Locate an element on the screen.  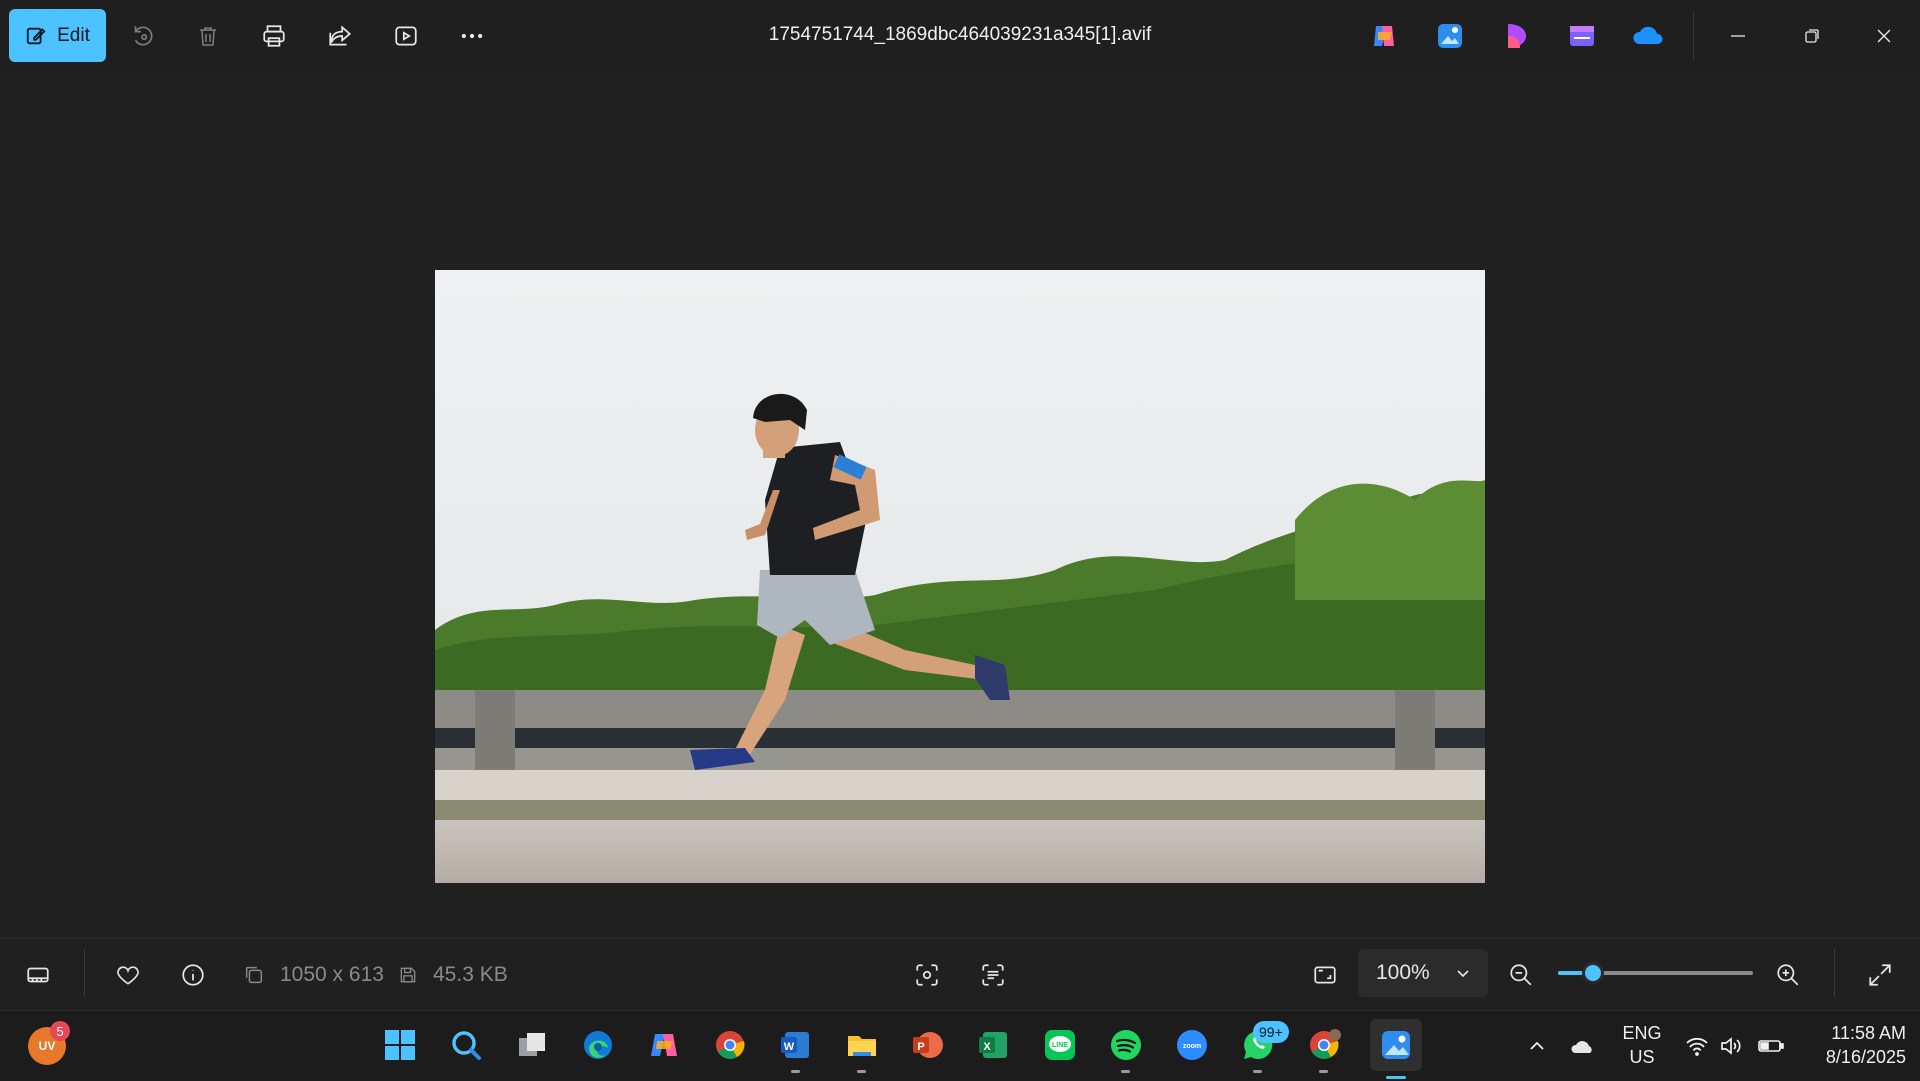
onedrive-tray-icon is located at coordinates (1583, 1046).